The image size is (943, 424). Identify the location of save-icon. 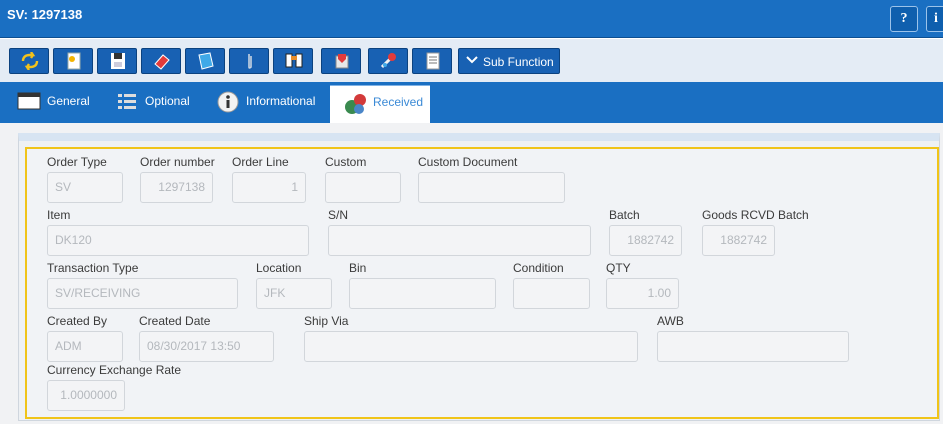
(118, 61).